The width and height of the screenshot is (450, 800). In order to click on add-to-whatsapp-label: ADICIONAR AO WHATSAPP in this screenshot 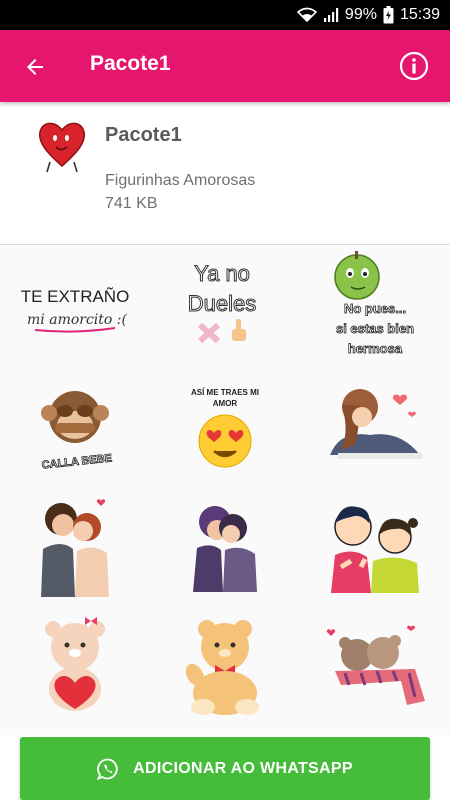, I will do `click(243, 768)`.